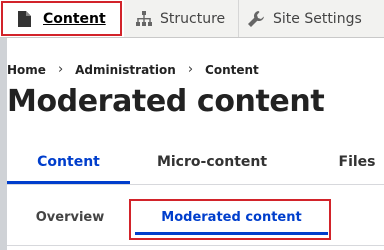 The width and height of the screenshot is (384, 250). I want to click on toolbar-item-structure-label: Structure, so click(193, 18).